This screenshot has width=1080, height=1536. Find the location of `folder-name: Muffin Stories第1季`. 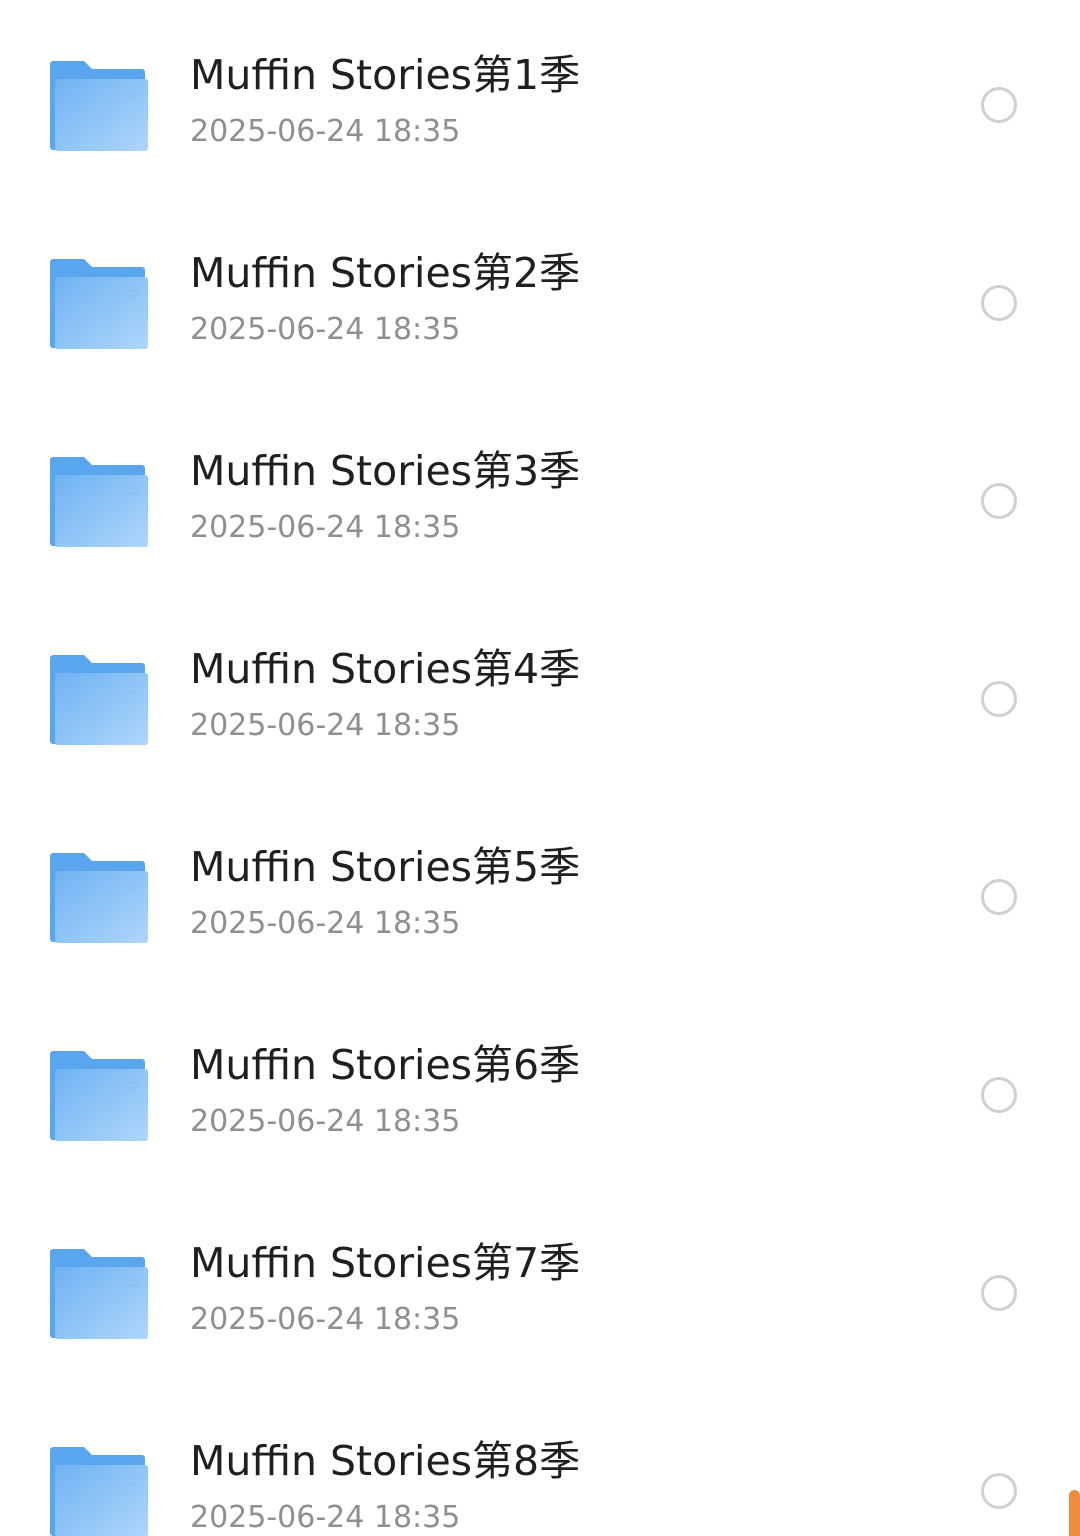

folder-name: Muffin Stories第1季 is located at coordinates (385, 75).